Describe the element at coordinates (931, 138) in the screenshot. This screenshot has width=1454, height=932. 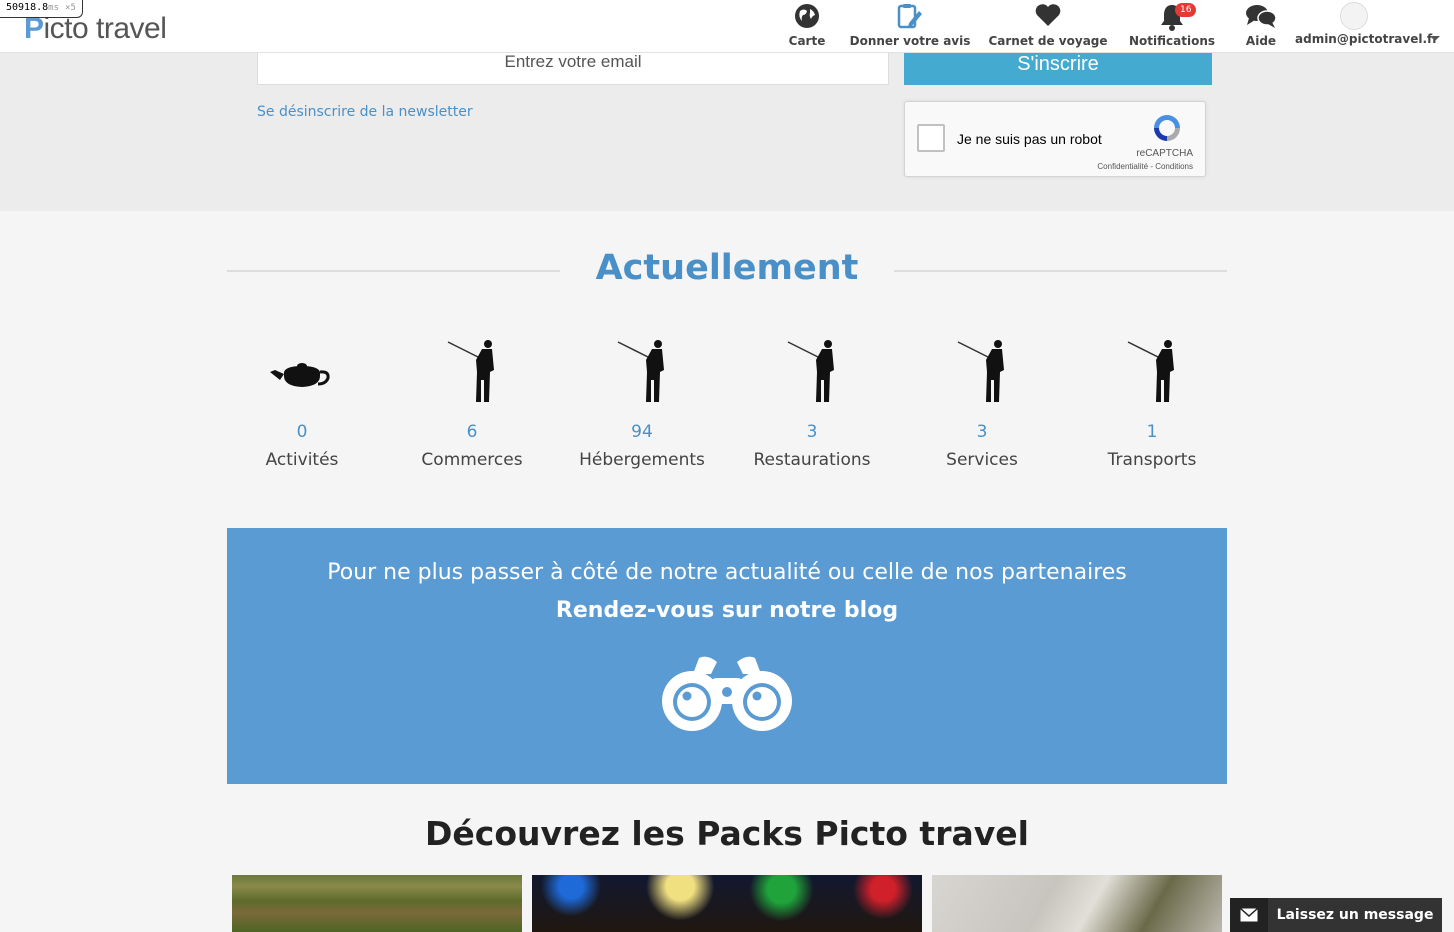
I see `captcha-checkbox` at that location.